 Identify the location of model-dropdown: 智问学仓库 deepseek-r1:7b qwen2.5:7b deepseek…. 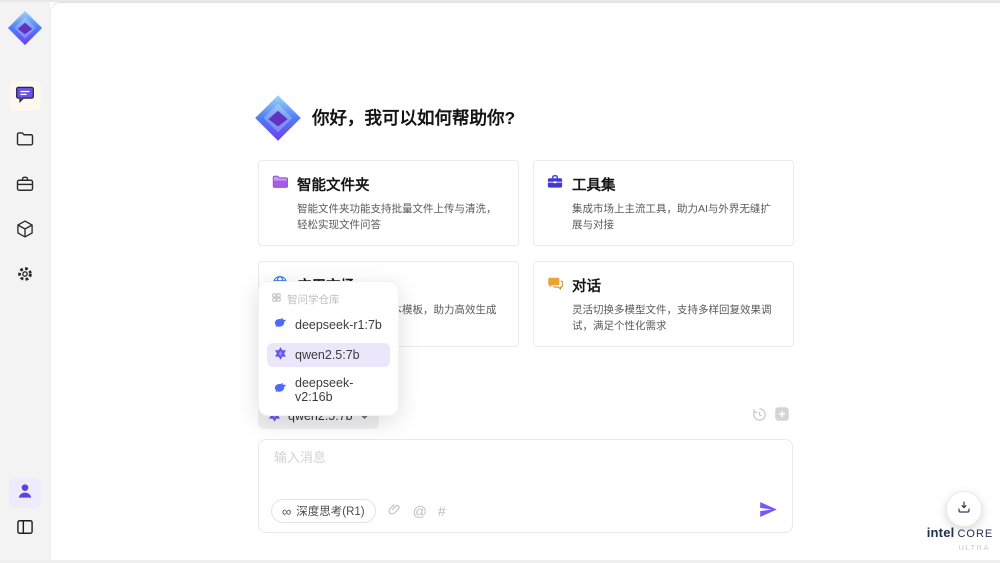
(328, 348).